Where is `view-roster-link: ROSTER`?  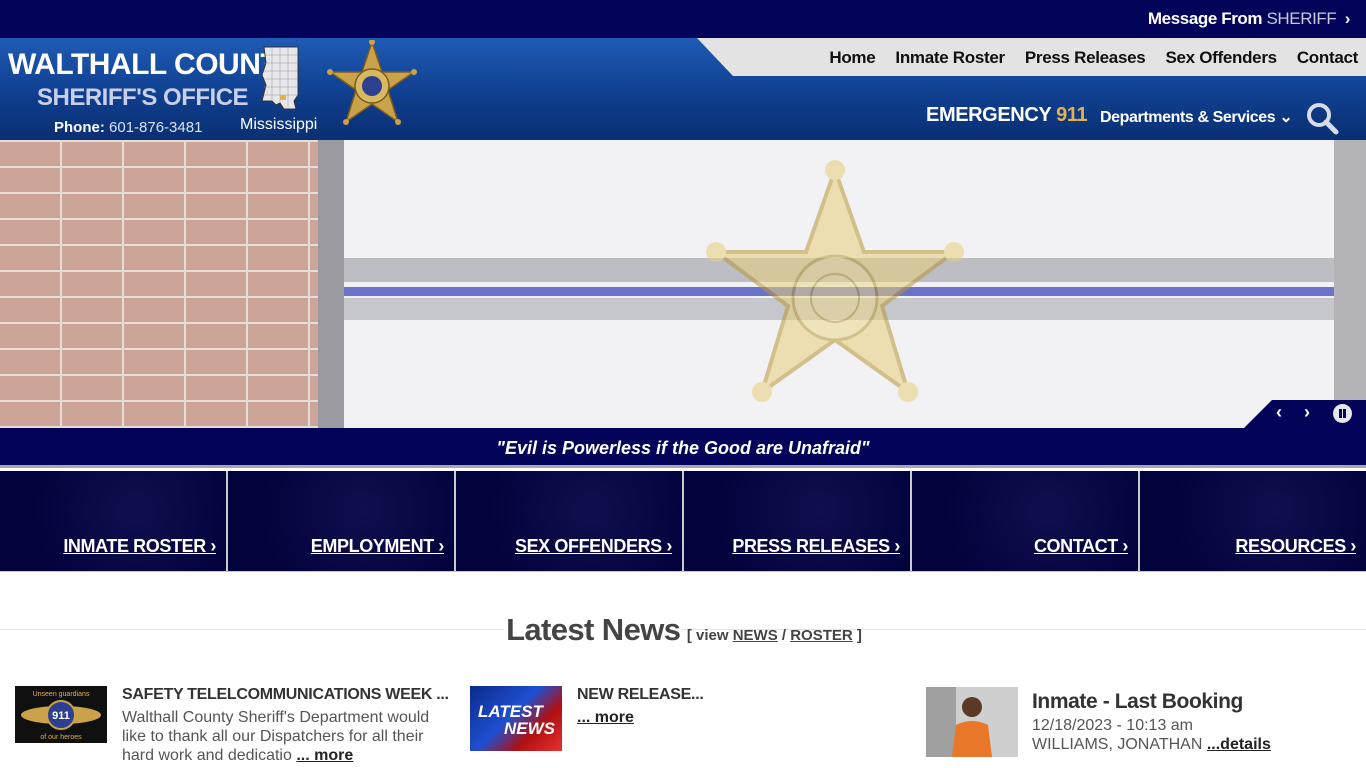 view-roster-link: ROSTER is located at coordinates (821, 635).